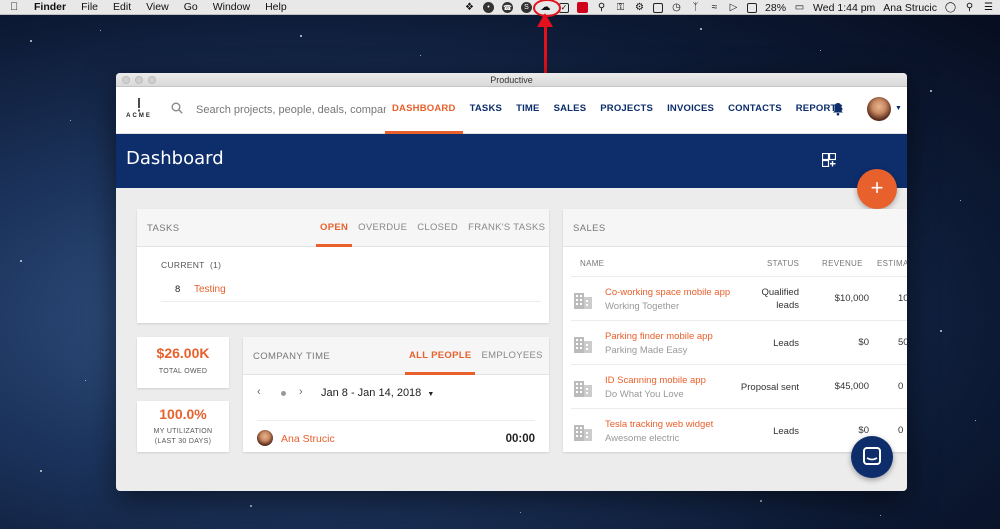 This screenshot has height=529, width=1000. Describe the element at coordinates (291, 110) in the screenshot. I see `search-input` at that location.